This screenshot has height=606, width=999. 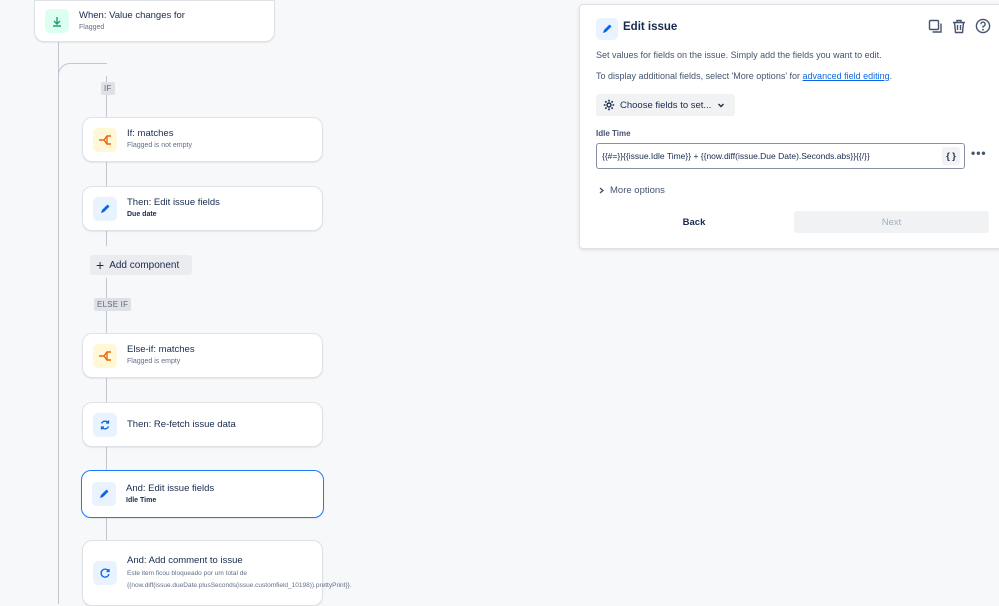 I want to click on if-tag: IF, so click(x=108, y=88).